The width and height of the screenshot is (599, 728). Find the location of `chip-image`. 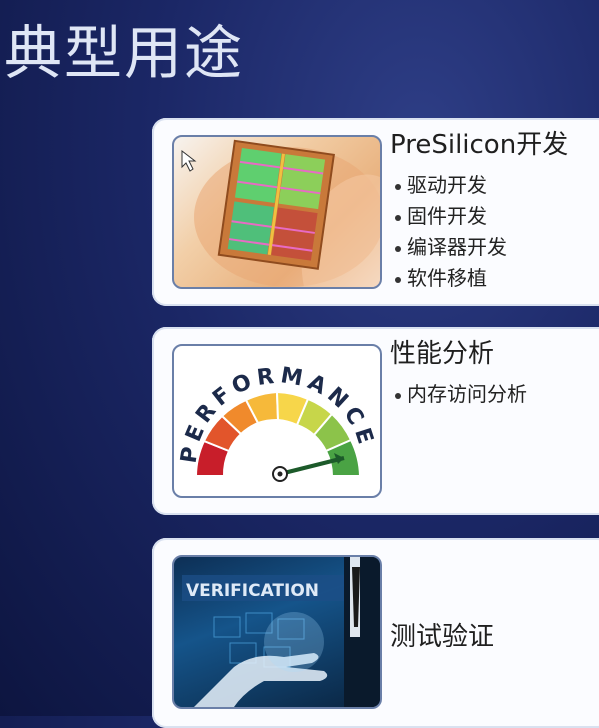

chip-image is located at coordinates (277, 212).